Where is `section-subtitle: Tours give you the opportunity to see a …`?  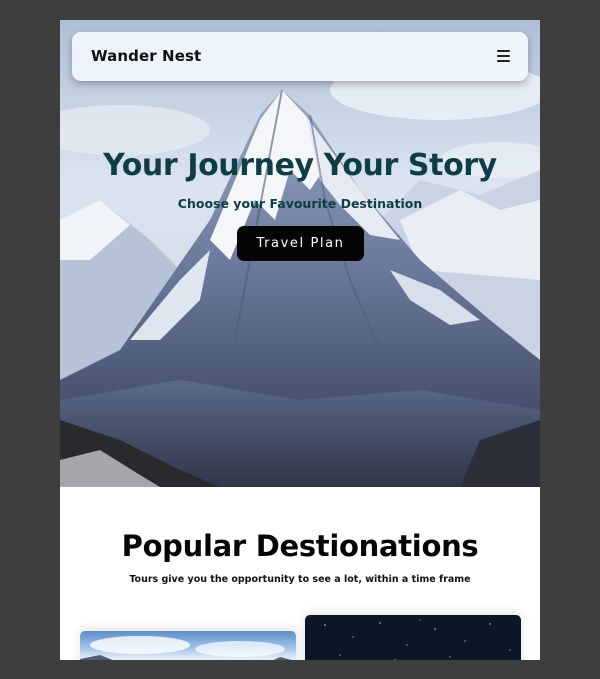
section-subtitle: Tours give you the opportunity to see a … is located at coordinates (300, 579).